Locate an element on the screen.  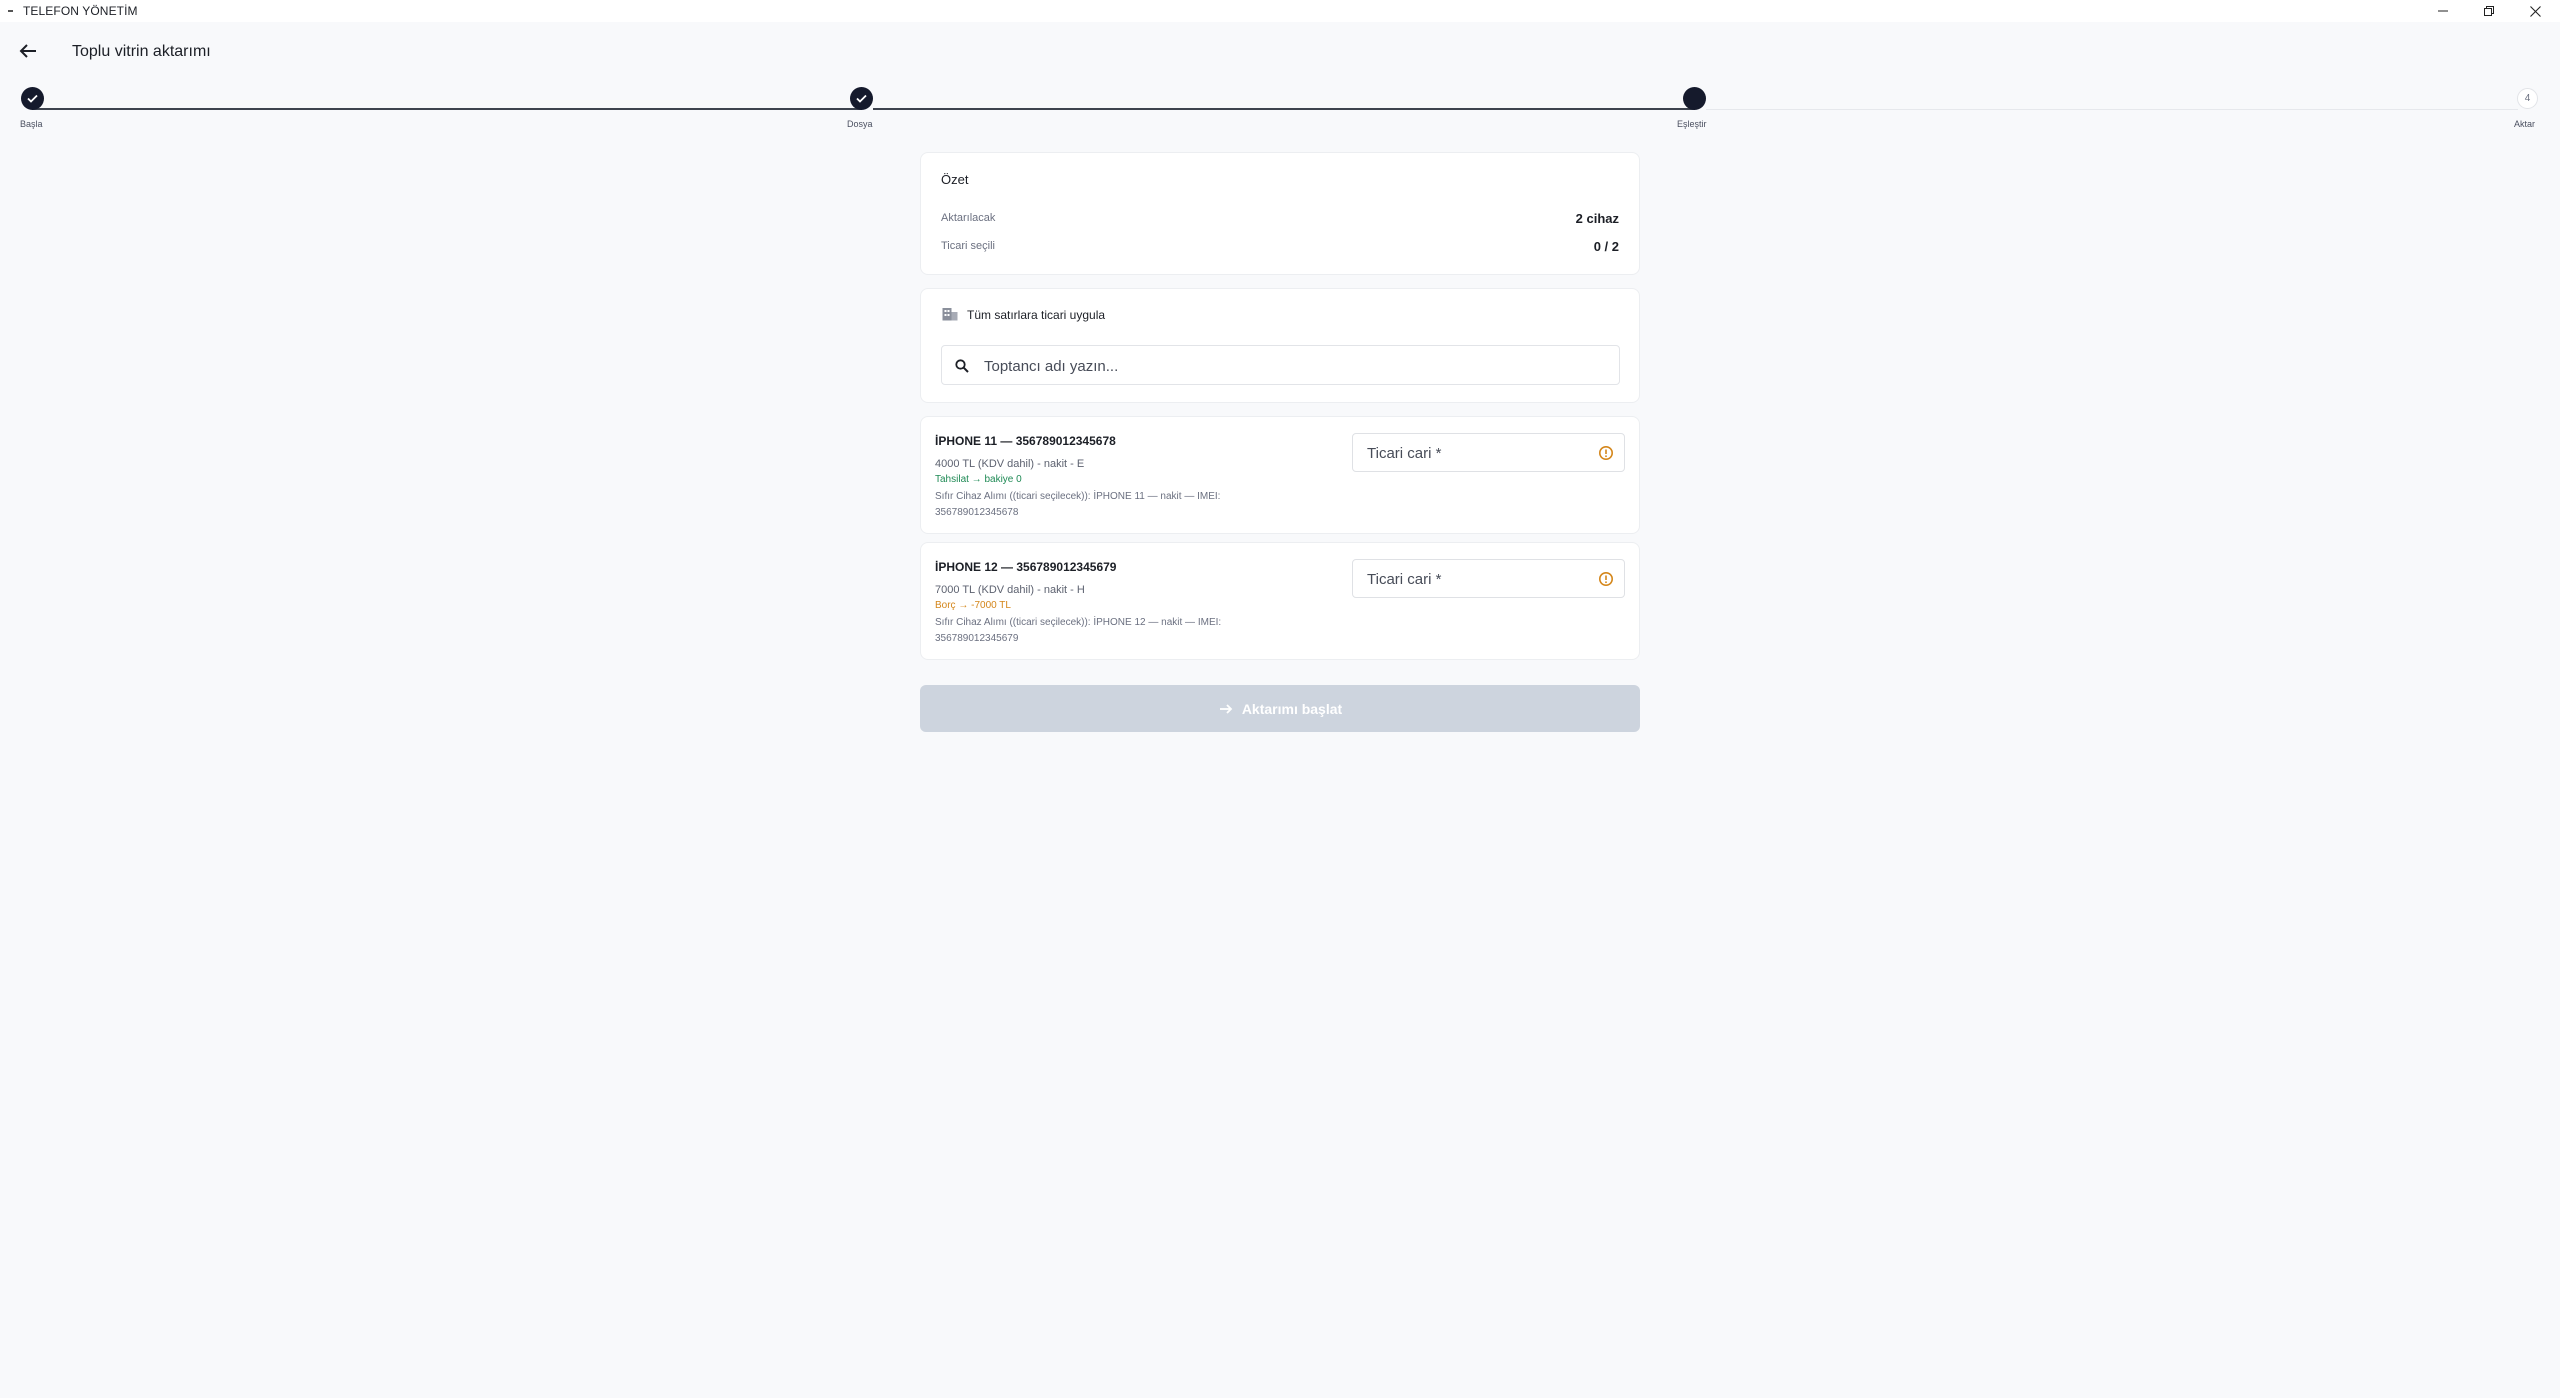
summary-value: 0 / 2 is located at coordinates (1606, 246).